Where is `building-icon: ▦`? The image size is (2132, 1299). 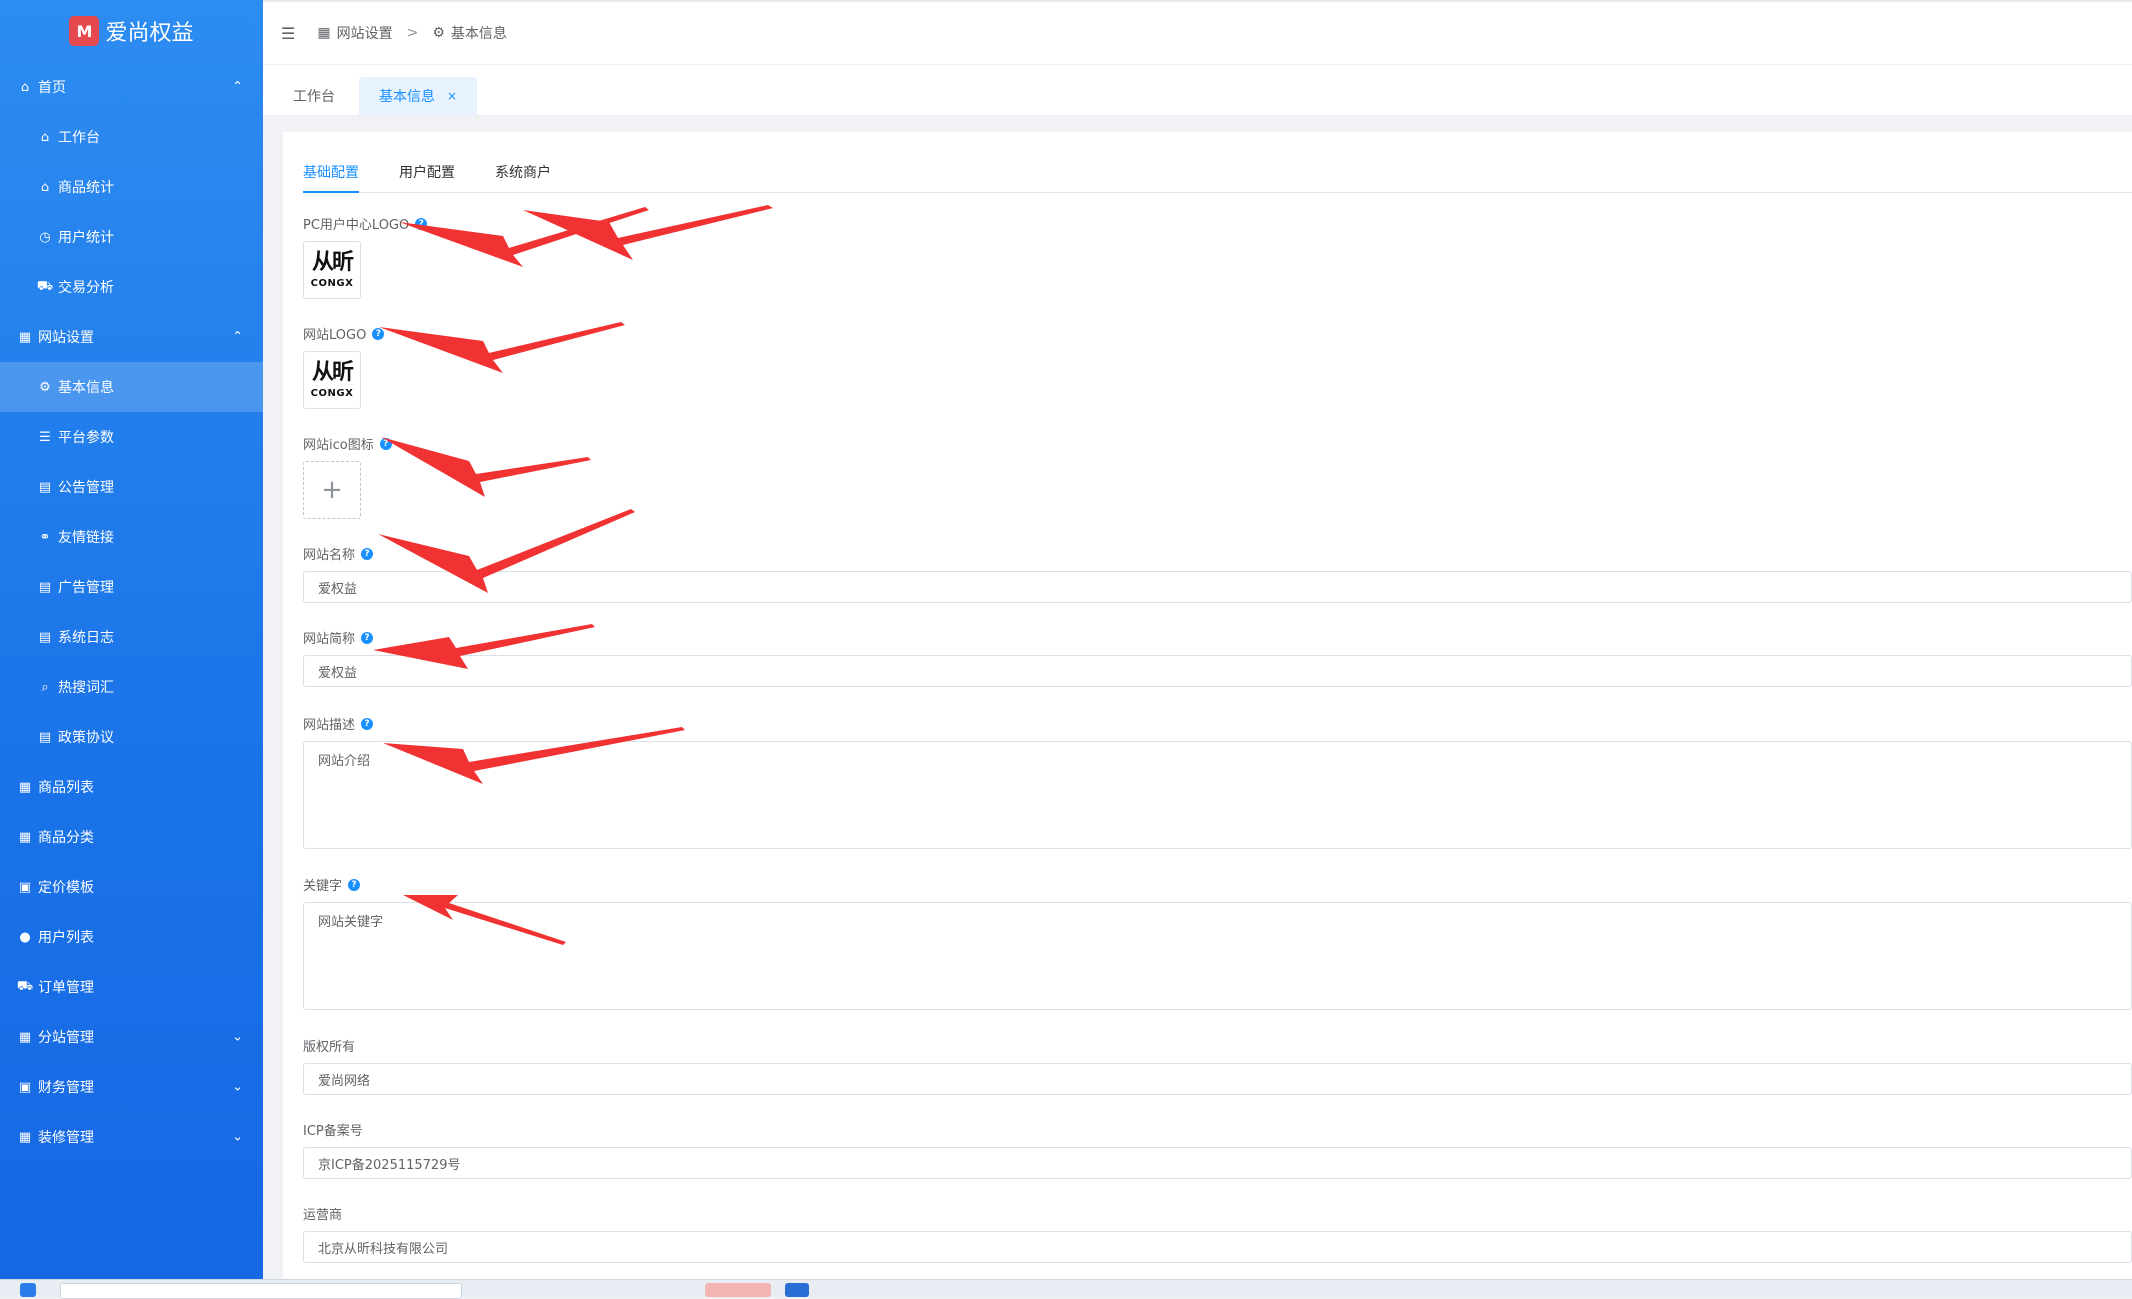 building-icon: ▦ is located at coordinates (324, 33).